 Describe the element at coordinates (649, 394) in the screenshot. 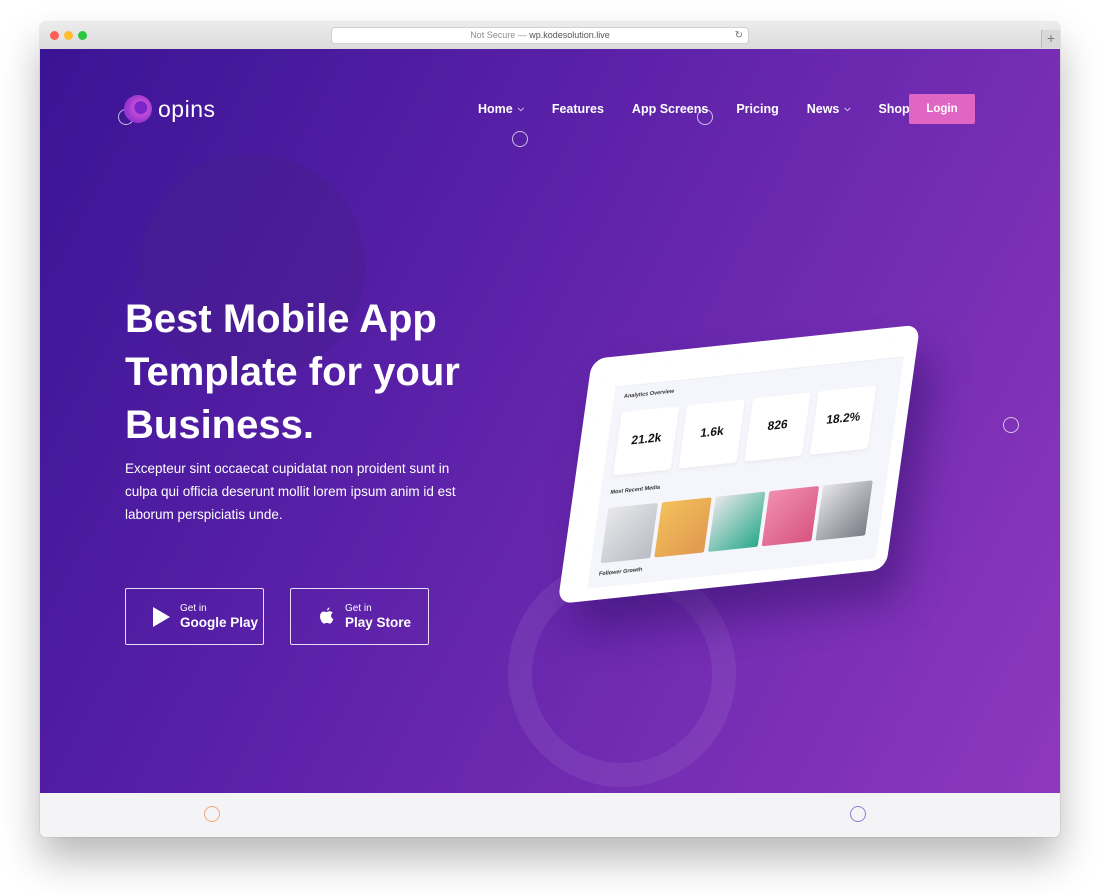

I see `tablet-title: Analytics Overview` at that location.